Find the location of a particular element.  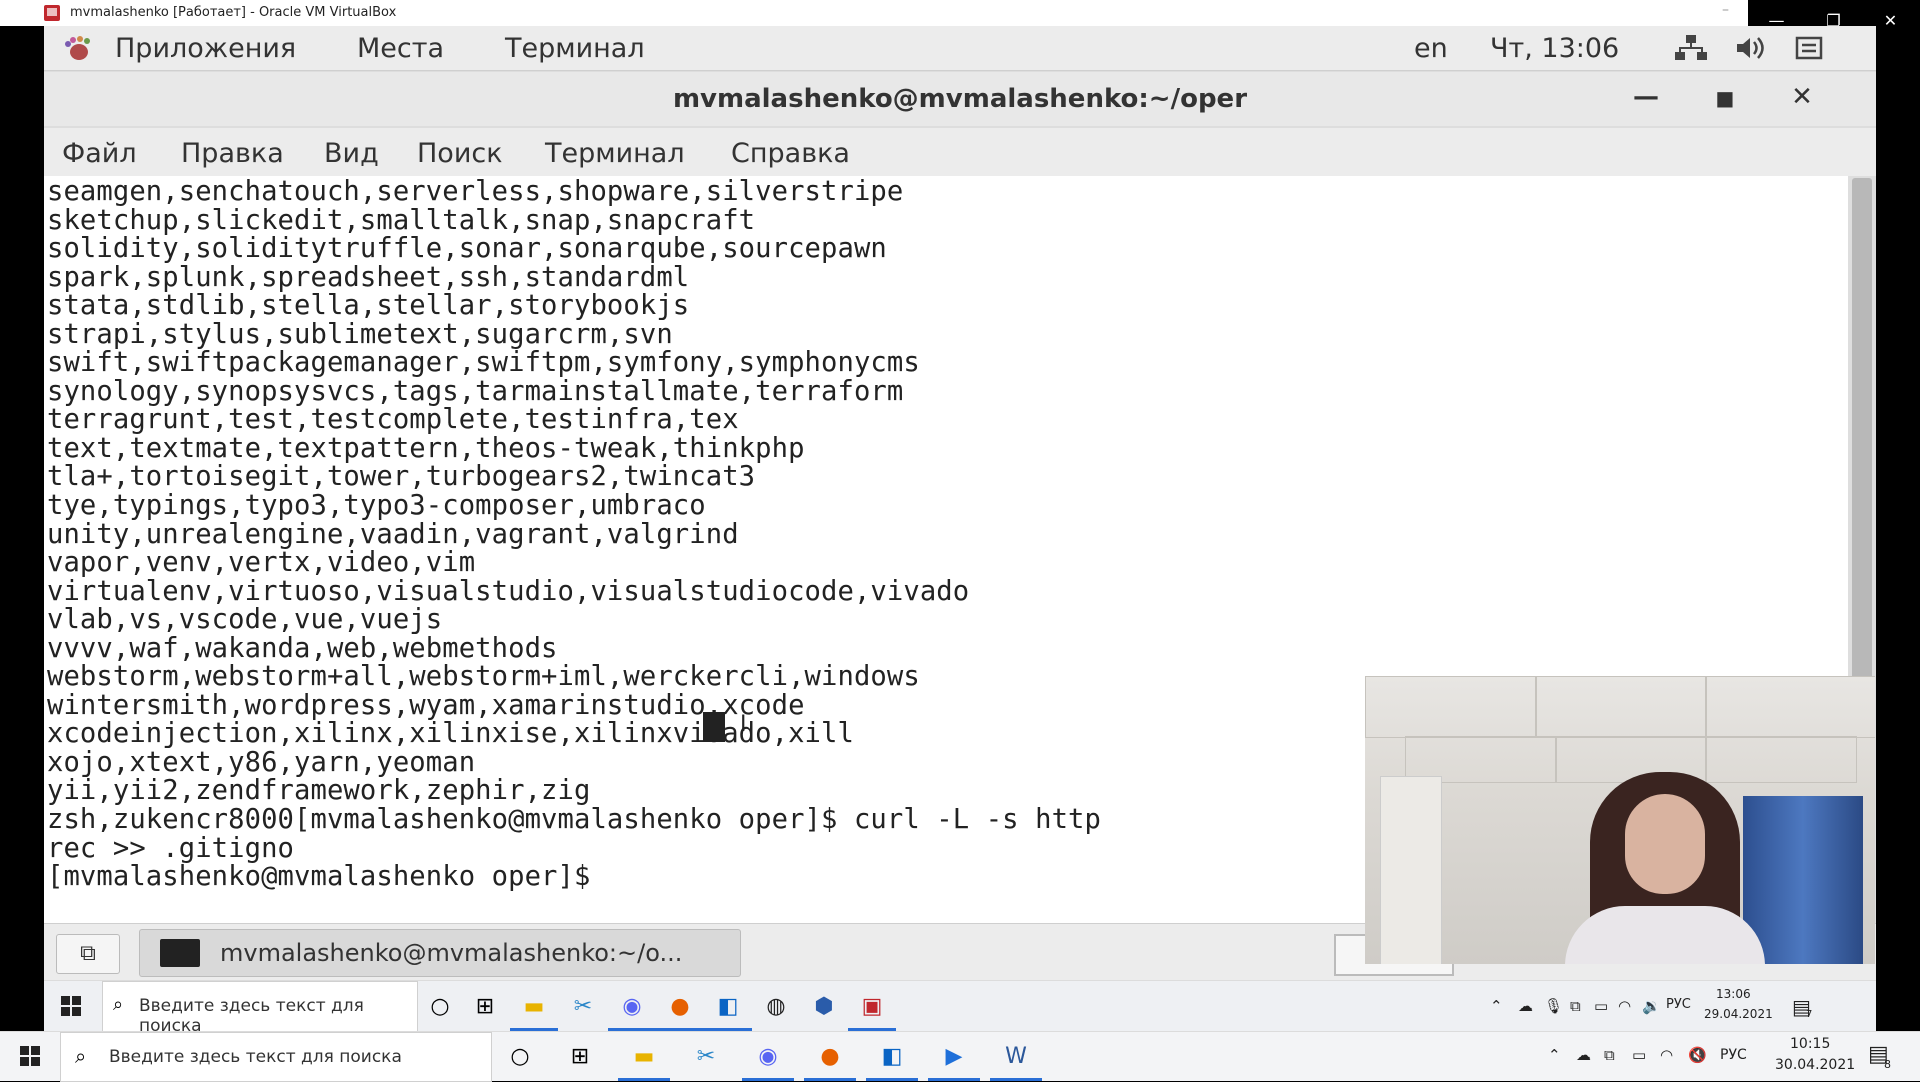

inner-search-box: ⌕ Введите здесь текст для поиска is located at coordinates (260, 1008).